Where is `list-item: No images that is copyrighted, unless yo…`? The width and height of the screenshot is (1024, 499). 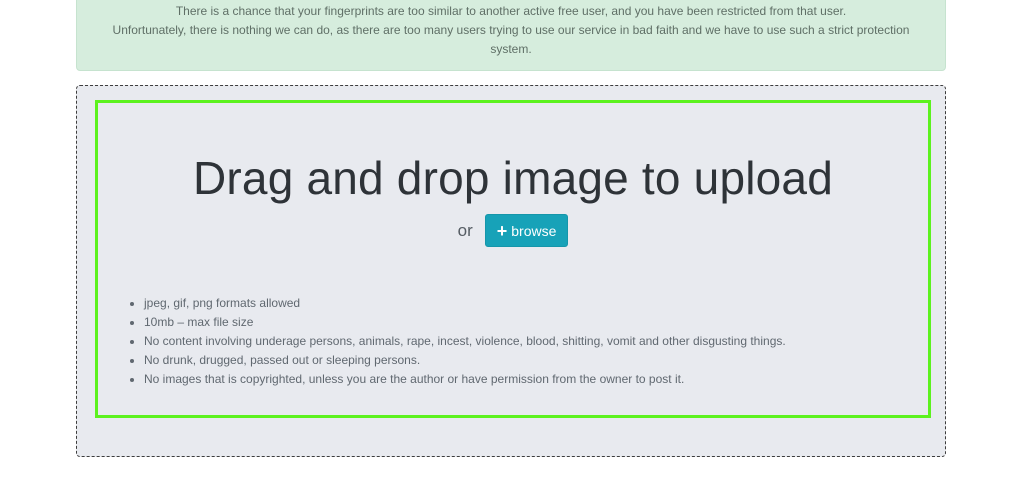
list-item: No images that is copyrighted, unless yo… is located at coordinates (465, 379).